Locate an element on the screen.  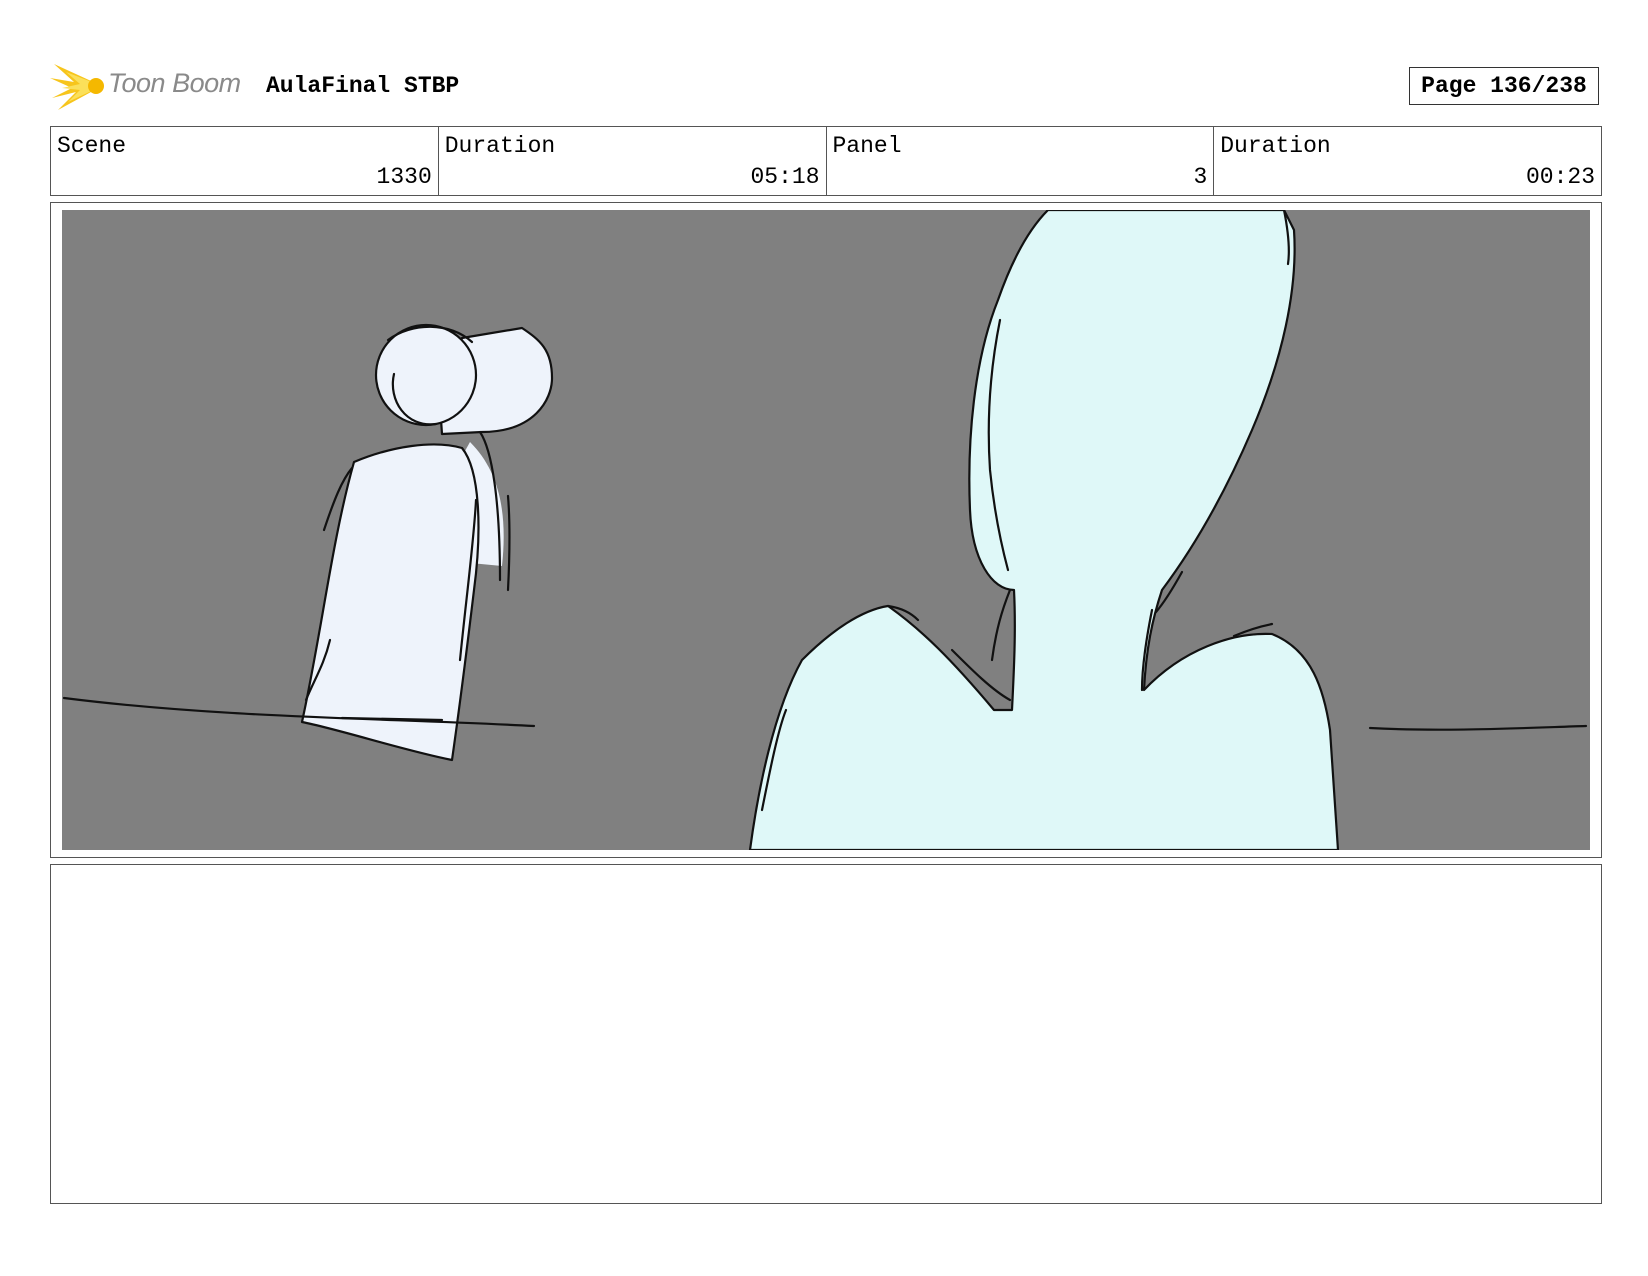
panel-cell: Panel 3 is located at coordinates (1021, 161).